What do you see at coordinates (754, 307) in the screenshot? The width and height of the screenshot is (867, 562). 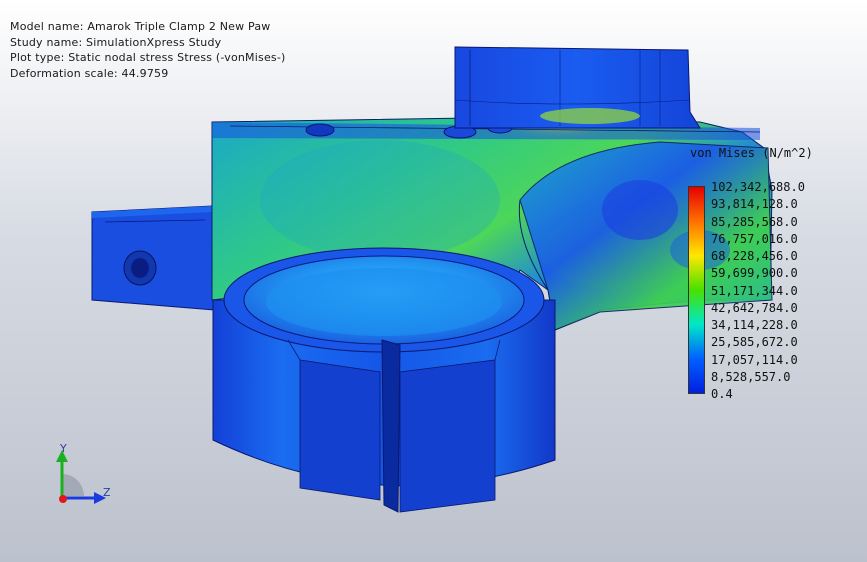 I see `legend-value: 42,642,784.0` at bounding box center [754, 307].